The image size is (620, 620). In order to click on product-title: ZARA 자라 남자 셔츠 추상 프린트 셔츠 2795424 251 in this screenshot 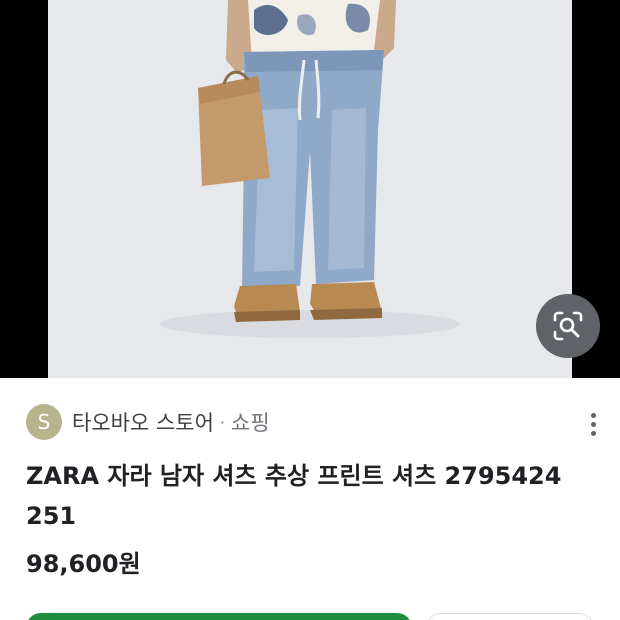, I will do `click(311, 496)`.